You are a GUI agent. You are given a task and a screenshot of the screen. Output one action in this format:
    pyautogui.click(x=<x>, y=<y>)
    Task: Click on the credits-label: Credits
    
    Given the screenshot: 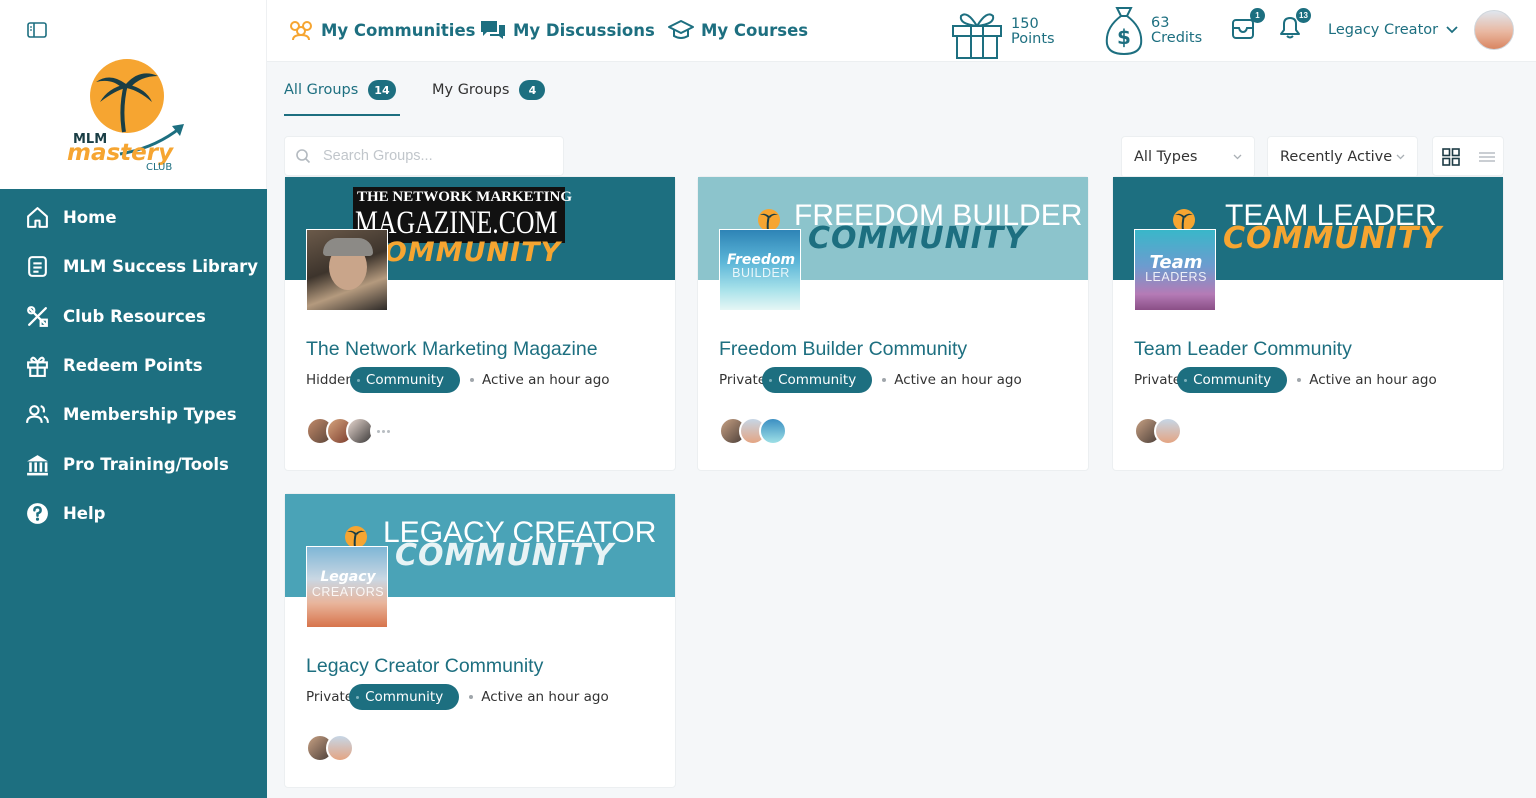 What is the action you would take?
    pyautogui.click(x=1177, y=38)
    